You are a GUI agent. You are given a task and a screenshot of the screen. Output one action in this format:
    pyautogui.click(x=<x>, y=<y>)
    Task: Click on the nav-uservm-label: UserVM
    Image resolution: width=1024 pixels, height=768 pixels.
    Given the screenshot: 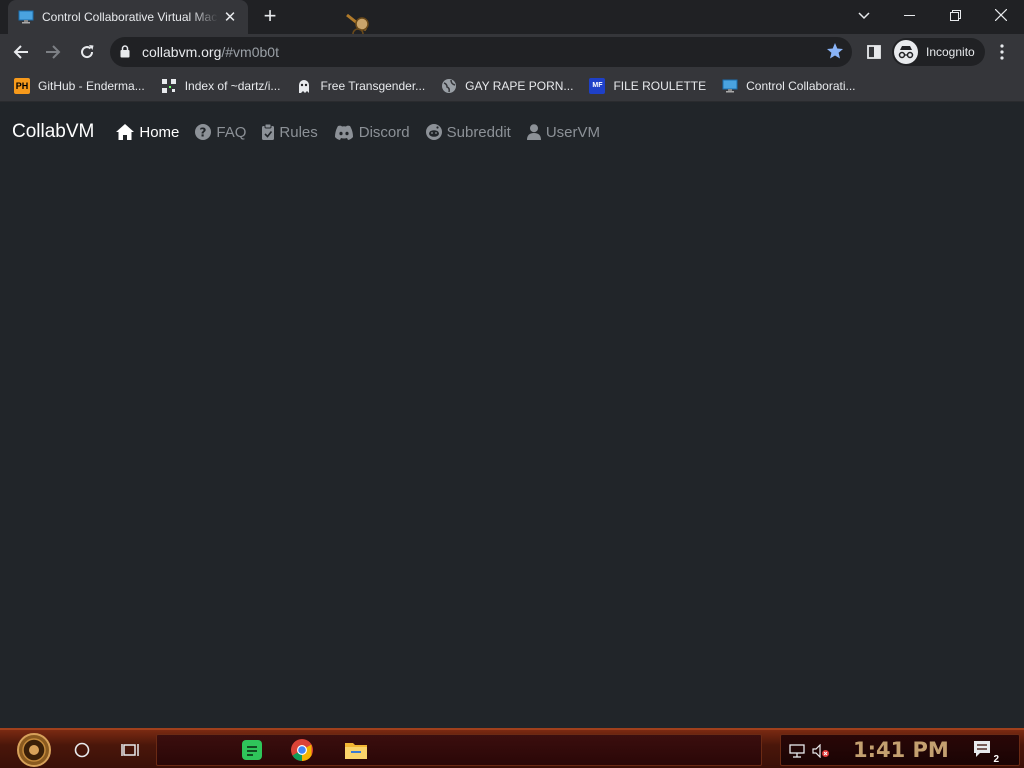 What is the action you would take?
    pyautogui.click(x=573, y=132)
    